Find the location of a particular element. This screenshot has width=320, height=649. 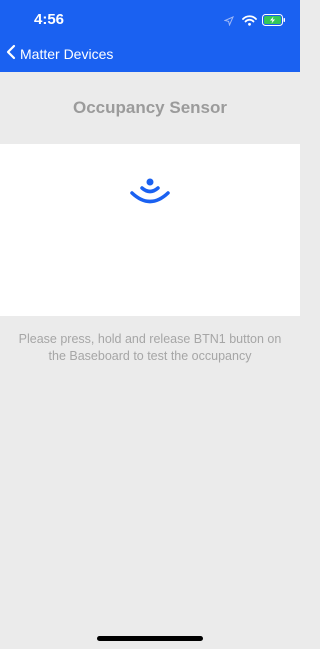

back-button: Matter Devices is located at coordinates (59, 54).